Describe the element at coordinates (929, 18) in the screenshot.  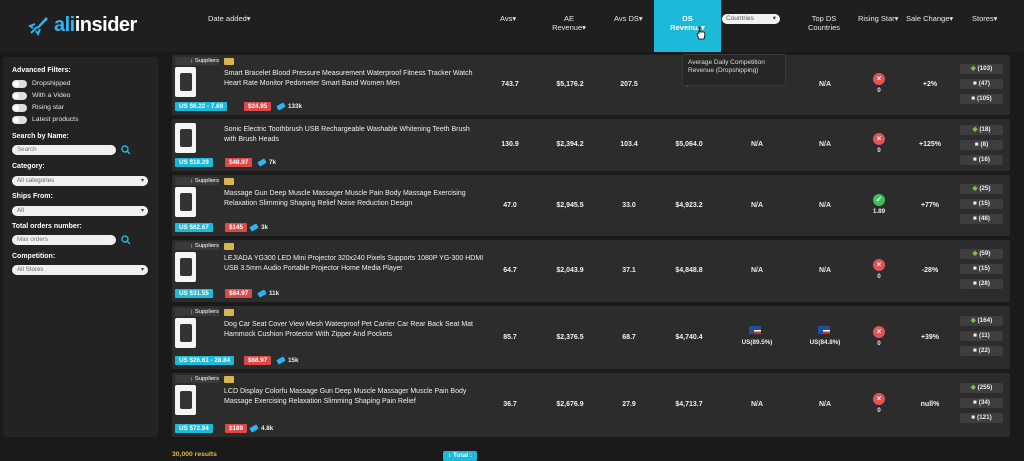
I see `column-sale-change: Sale Change▾` at that location.